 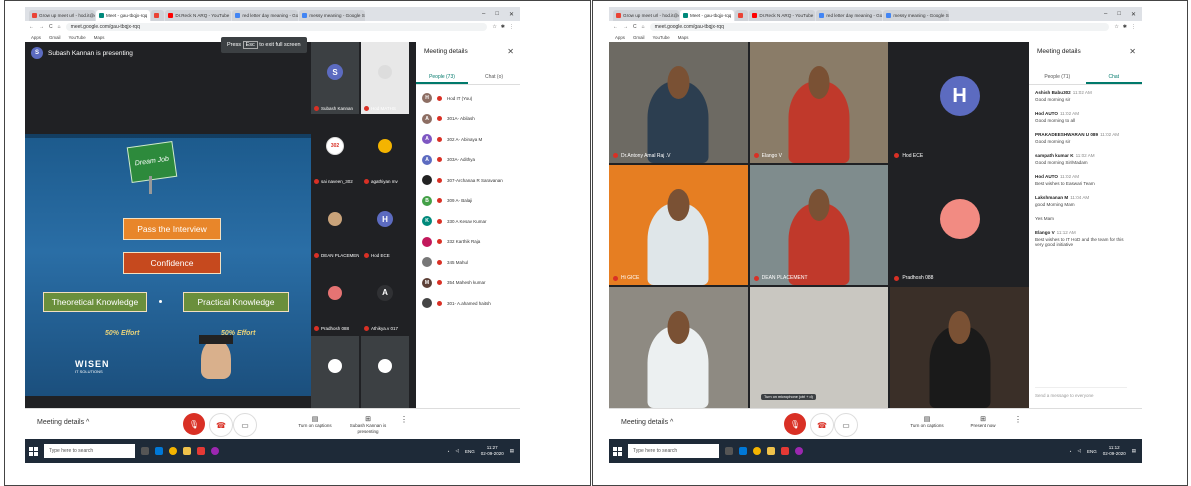 What do you see at coordinates (1081, 392) in the screenshot?
I see `chat-input: Send a message to everyone` at bounding box center [1081, 392].